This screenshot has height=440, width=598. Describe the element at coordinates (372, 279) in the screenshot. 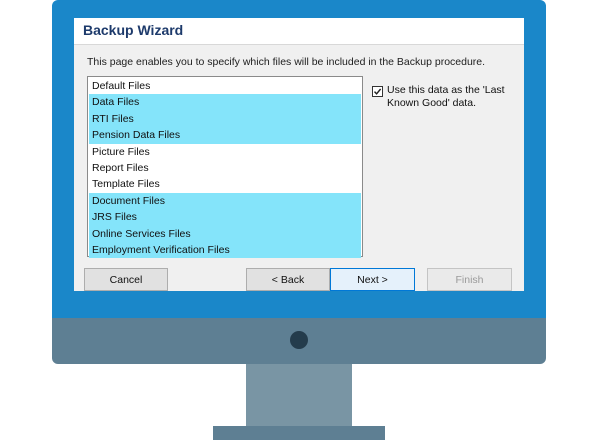

I see `next-button: Next >` at that location.